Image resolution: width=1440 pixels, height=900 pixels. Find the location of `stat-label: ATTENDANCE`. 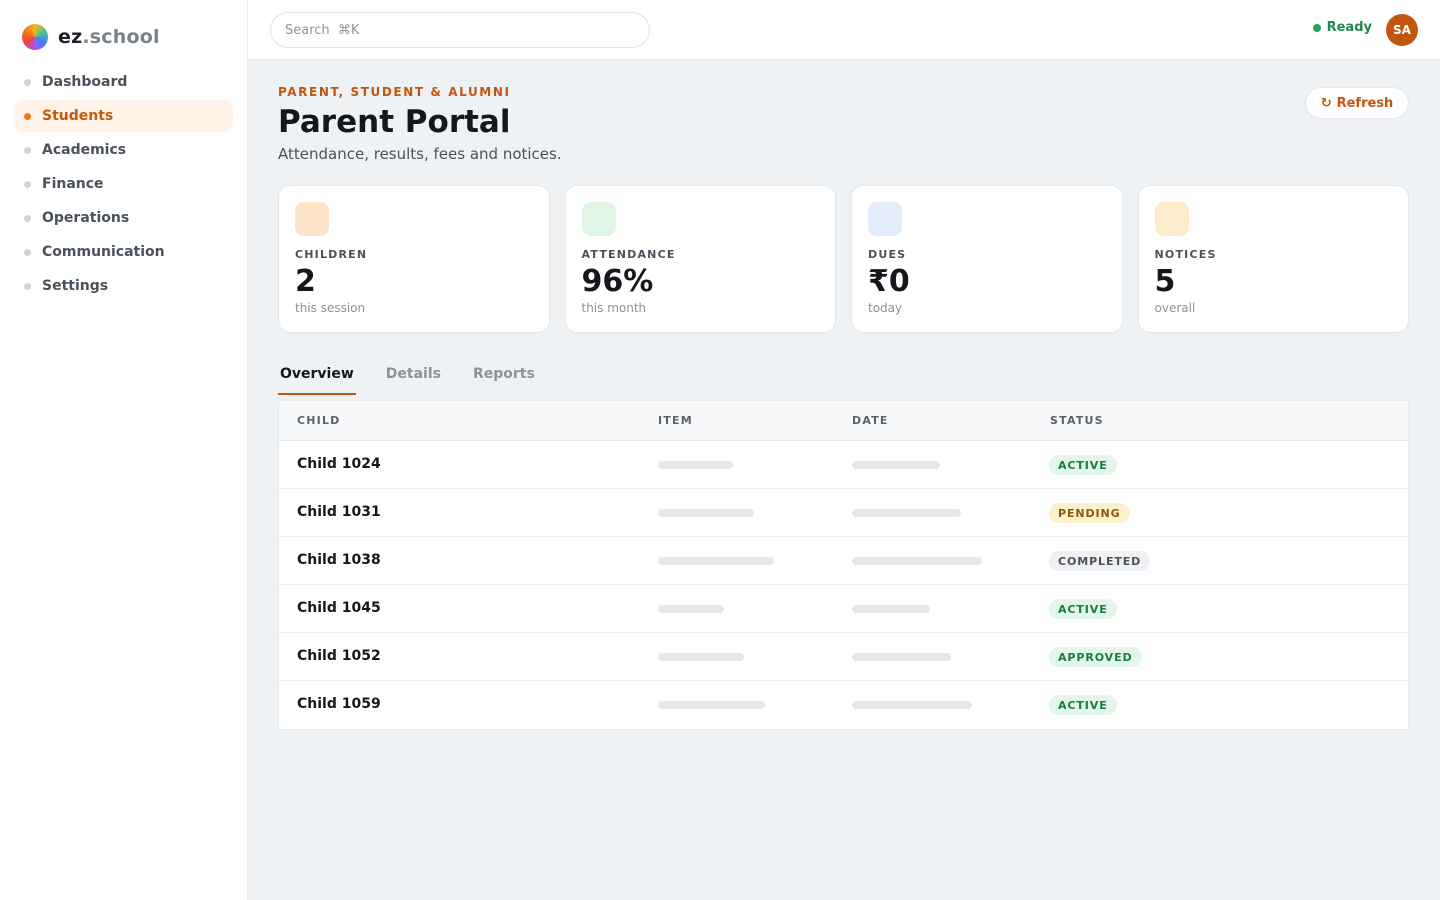

stat-label: ATTENDANCE is located at coordinates (628, 254).